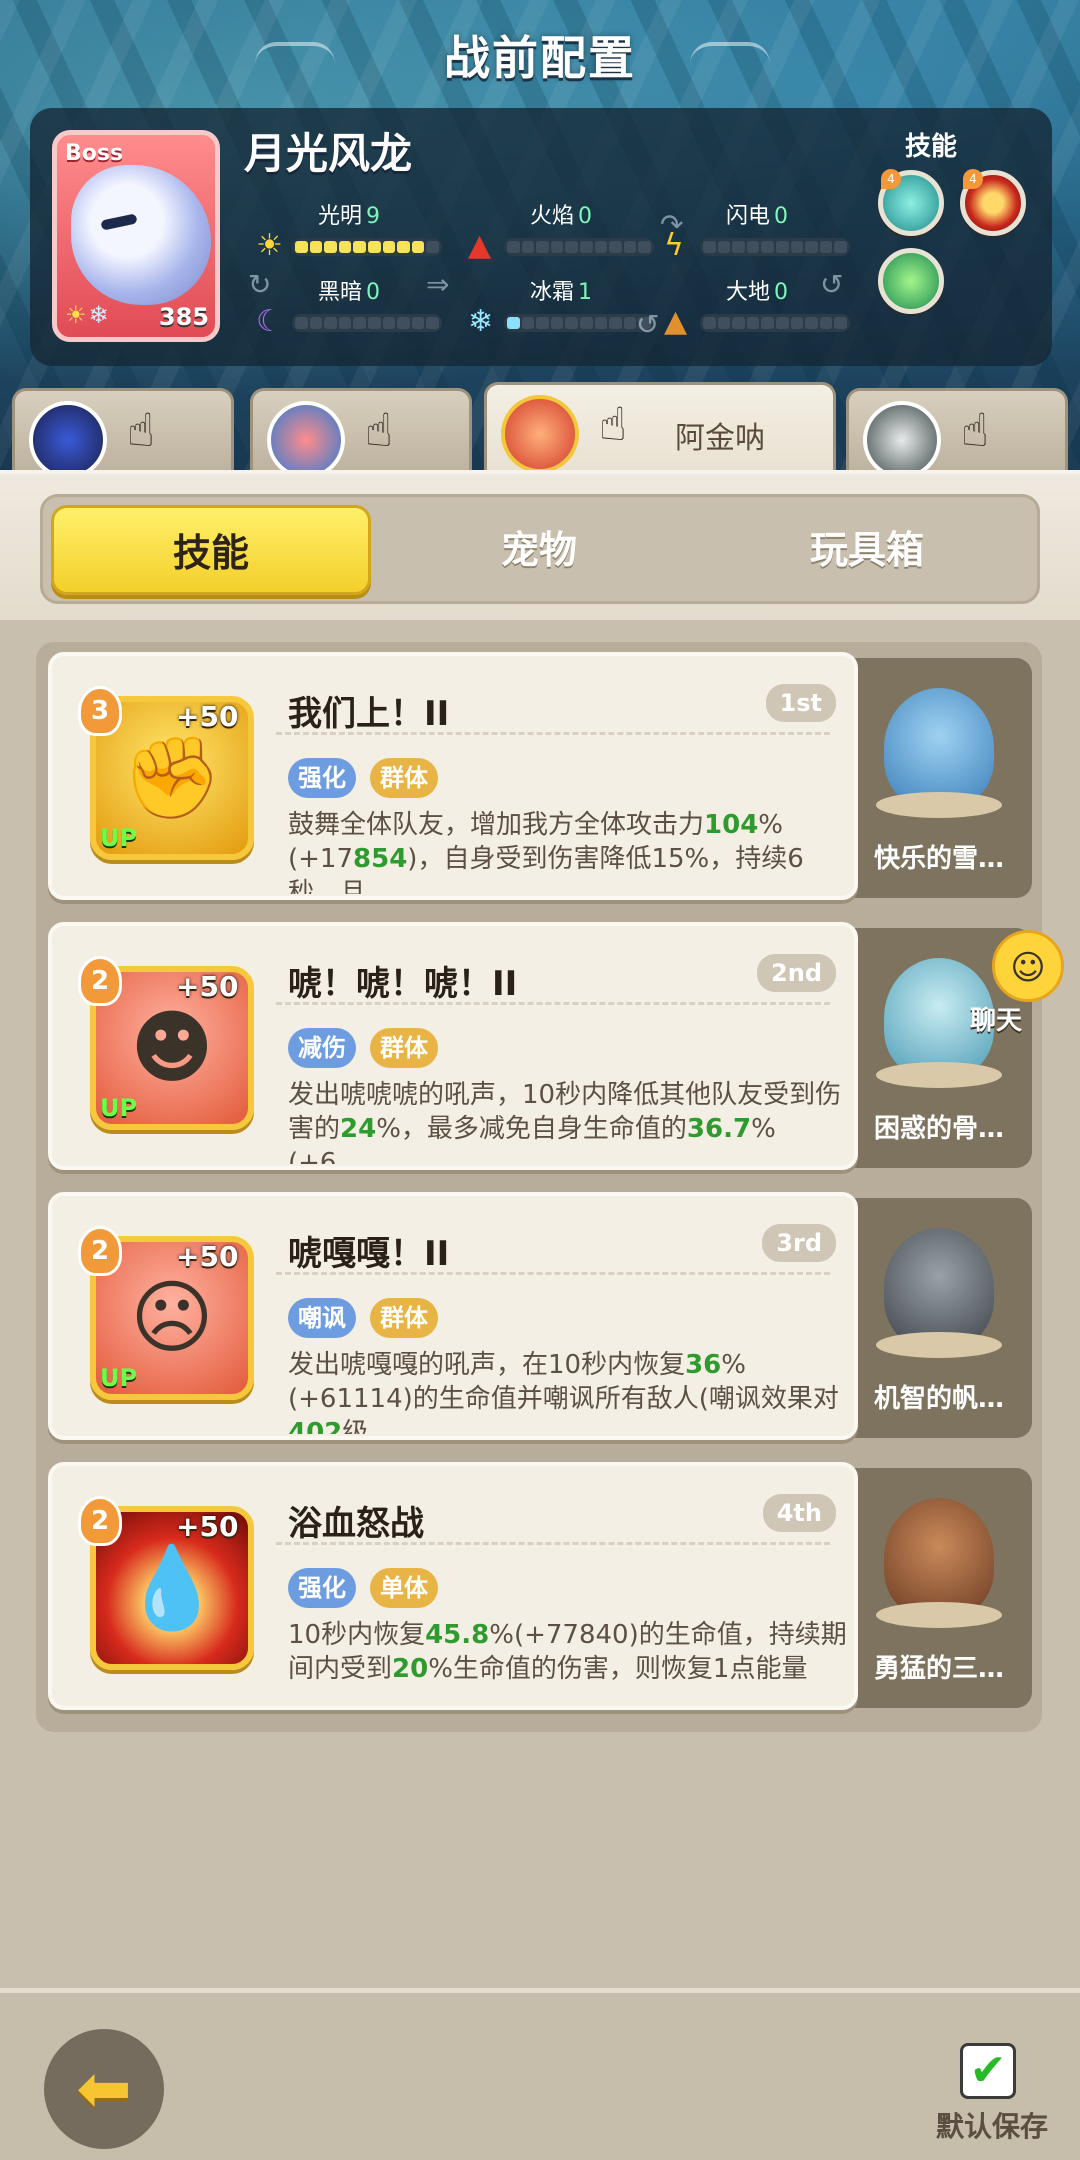  I want to click on element-name: 冰霜, so click(552, 292).